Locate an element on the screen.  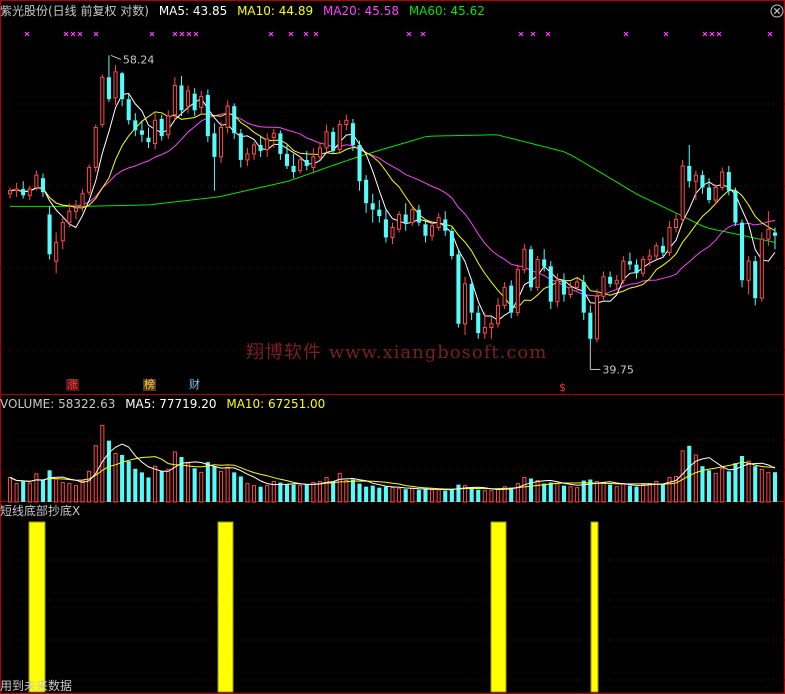
finance-marker: 财 is located at coordinates (194, 385).